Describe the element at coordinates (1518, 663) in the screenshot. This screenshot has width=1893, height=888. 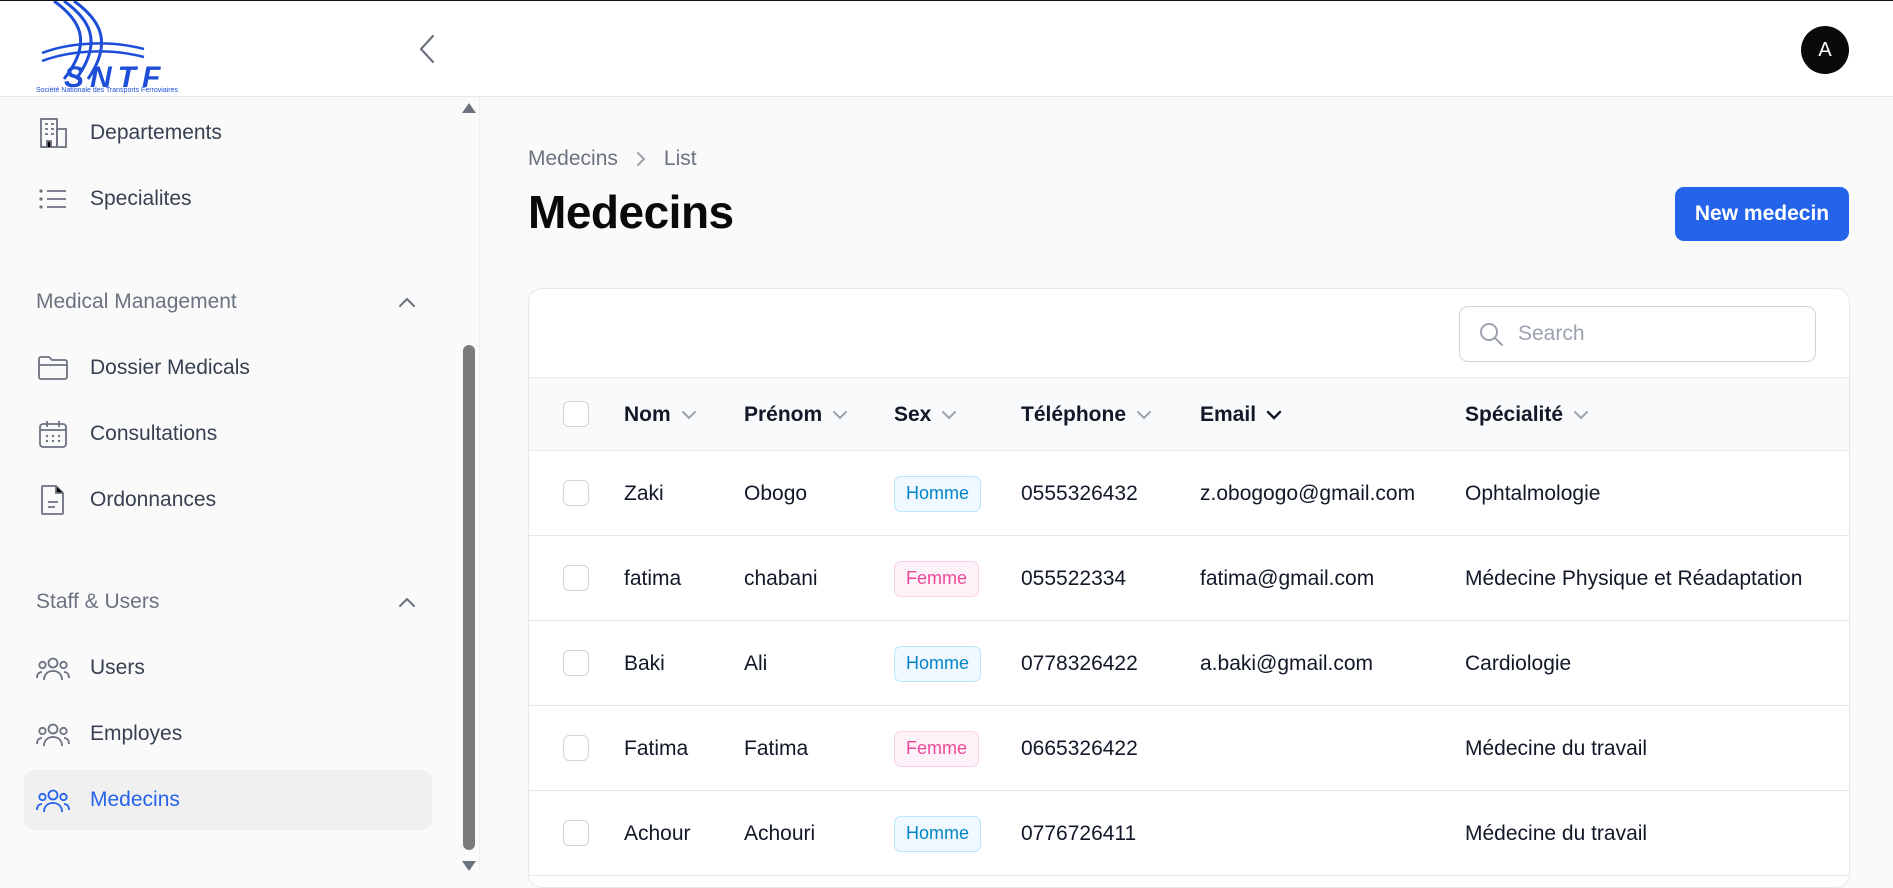
I see `cell-specialite: Cardiologie` at that location.